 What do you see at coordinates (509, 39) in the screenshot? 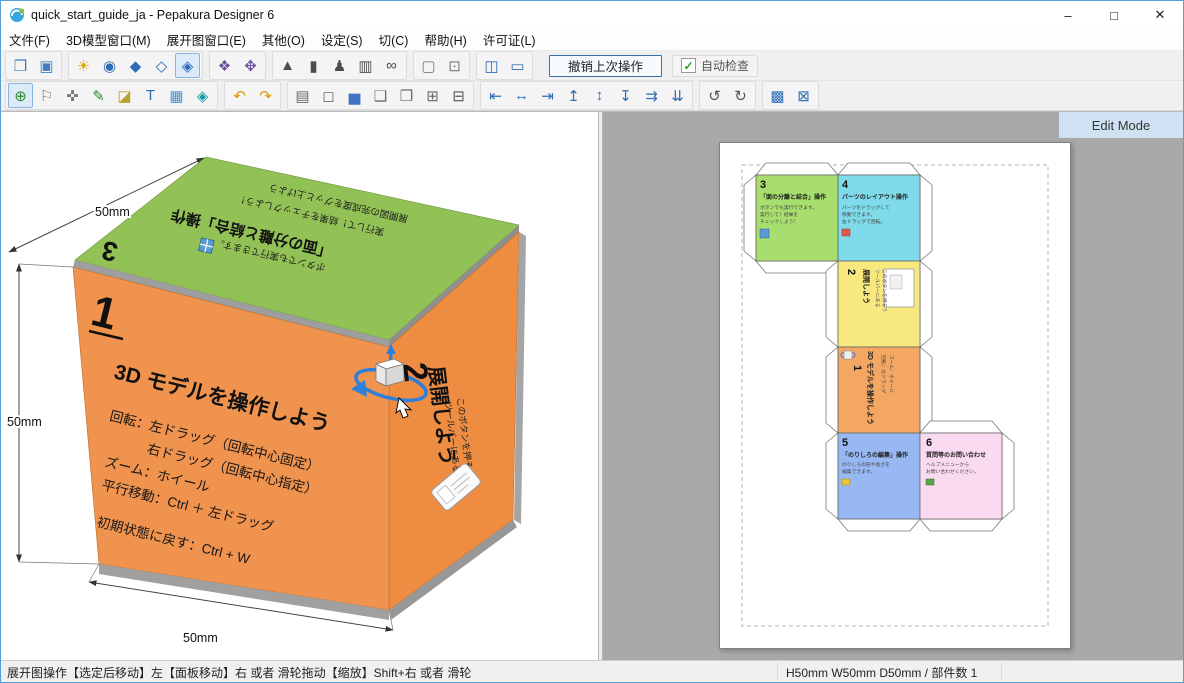
I see `menu-license: 许可证(L)` at bounding box center [509, 39].